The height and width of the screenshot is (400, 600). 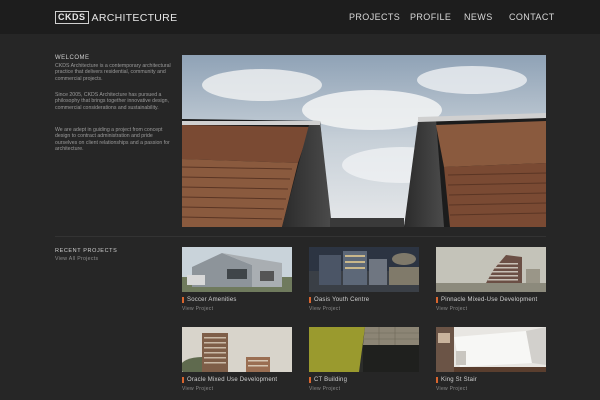 I want to click on view-all-projects-link: View All Projects, so click(x=76, y=259).